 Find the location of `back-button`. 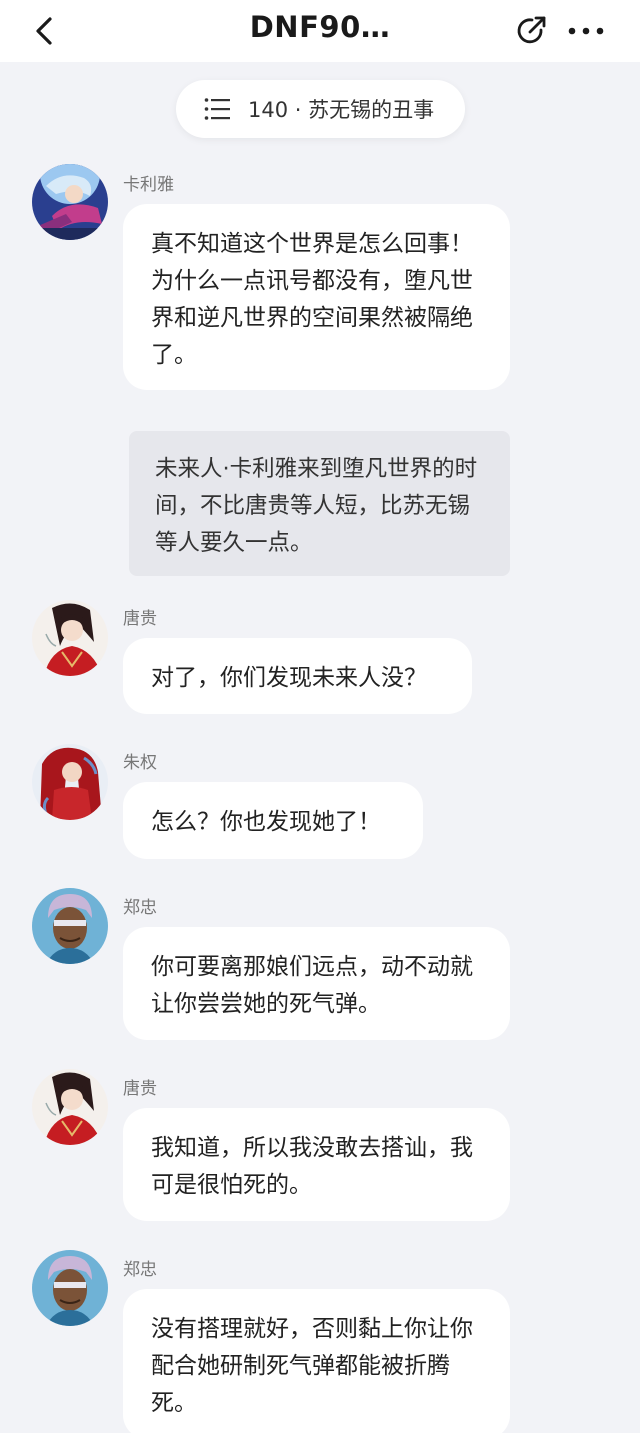

back-button is located at coordinates (45, 31).